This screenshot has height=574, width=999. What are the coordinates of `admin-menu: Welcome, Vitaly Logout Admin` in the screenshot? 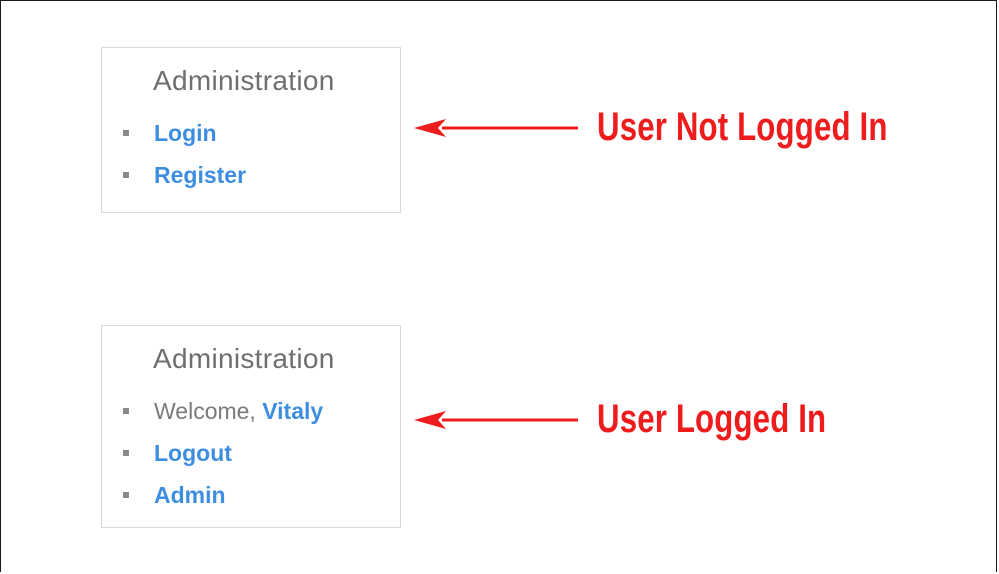 It's located at (223, 456).